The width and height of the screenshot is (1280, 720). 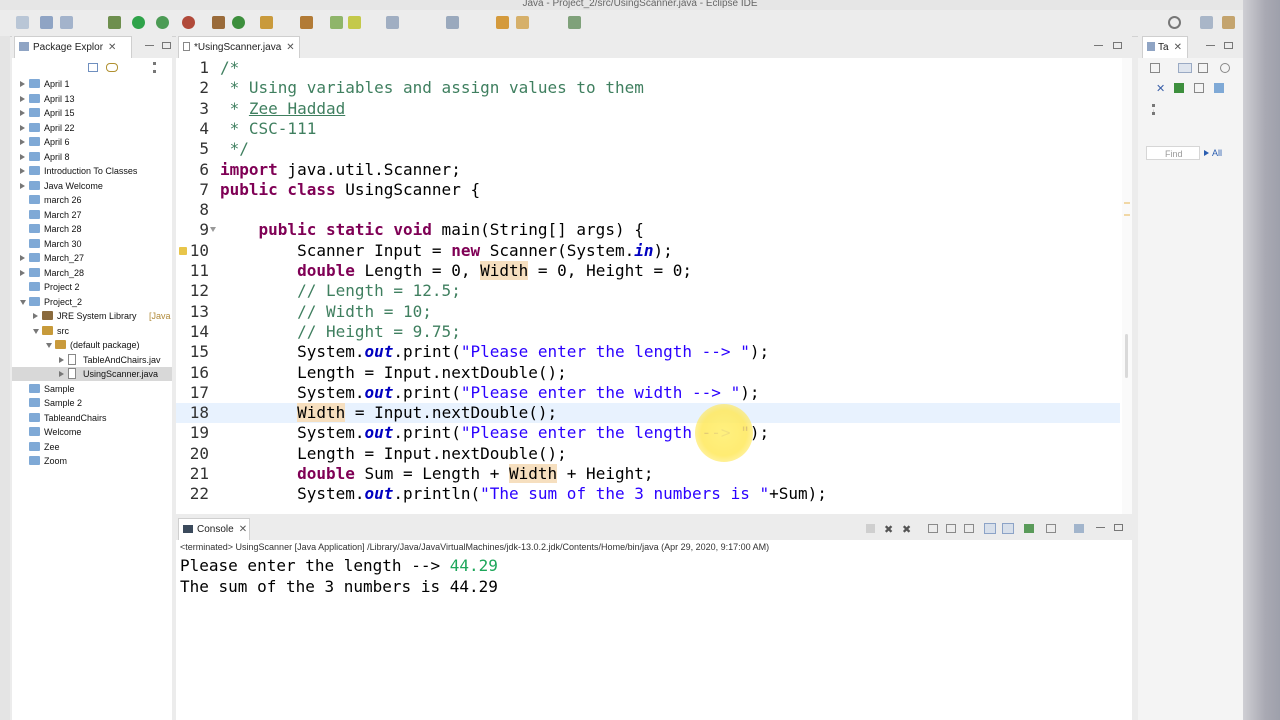 I want to click on tree-item: March 30, so click(x=92, y=244).